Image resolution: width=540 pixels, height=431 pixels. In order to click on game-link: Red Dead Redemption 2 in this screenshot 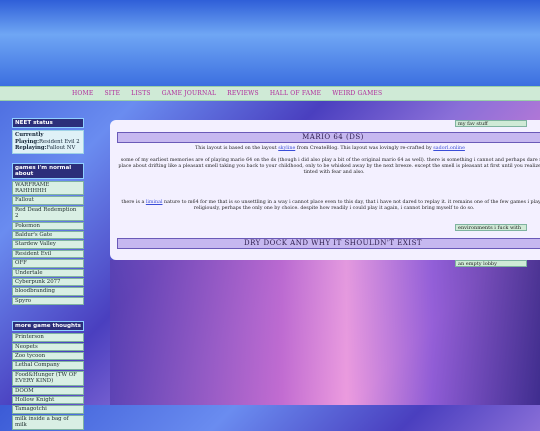, I will do `click(48, 213)`.